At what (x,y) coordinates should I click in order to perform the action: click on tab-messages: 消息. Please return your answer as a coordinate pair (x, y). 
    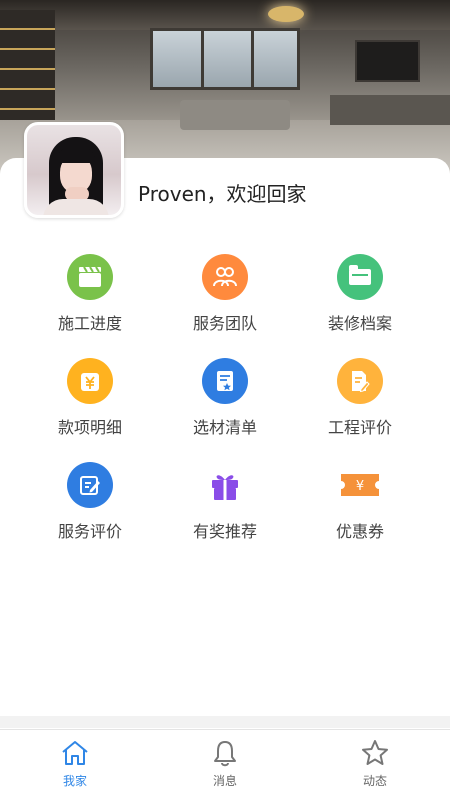
    Looking at the image, I should click on (225, 765).